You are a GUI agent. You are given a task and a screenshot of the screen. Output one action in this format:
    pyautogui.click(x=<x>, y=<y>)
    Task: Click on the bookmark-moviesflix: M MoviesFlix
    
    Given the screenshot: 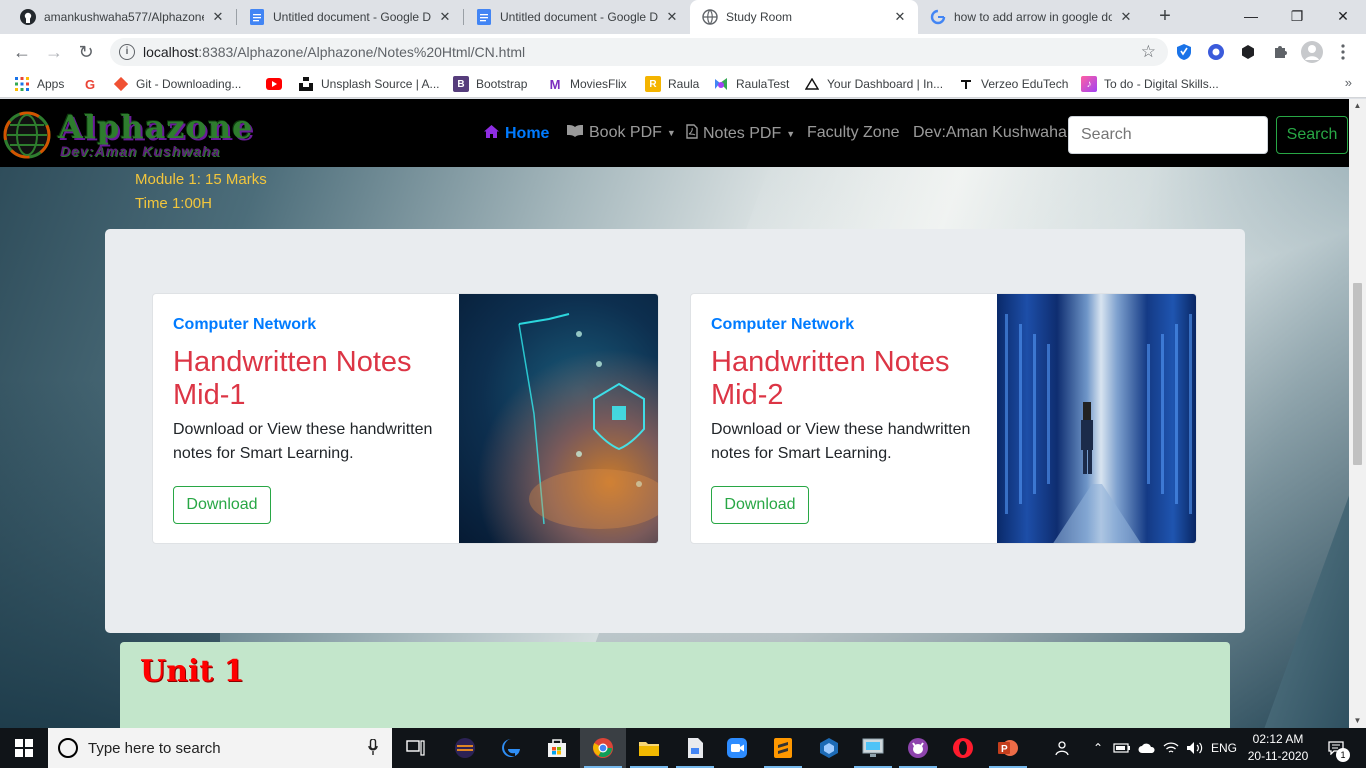 What is the action you would take?
    pyautogui.click(x=587, y=84)
    